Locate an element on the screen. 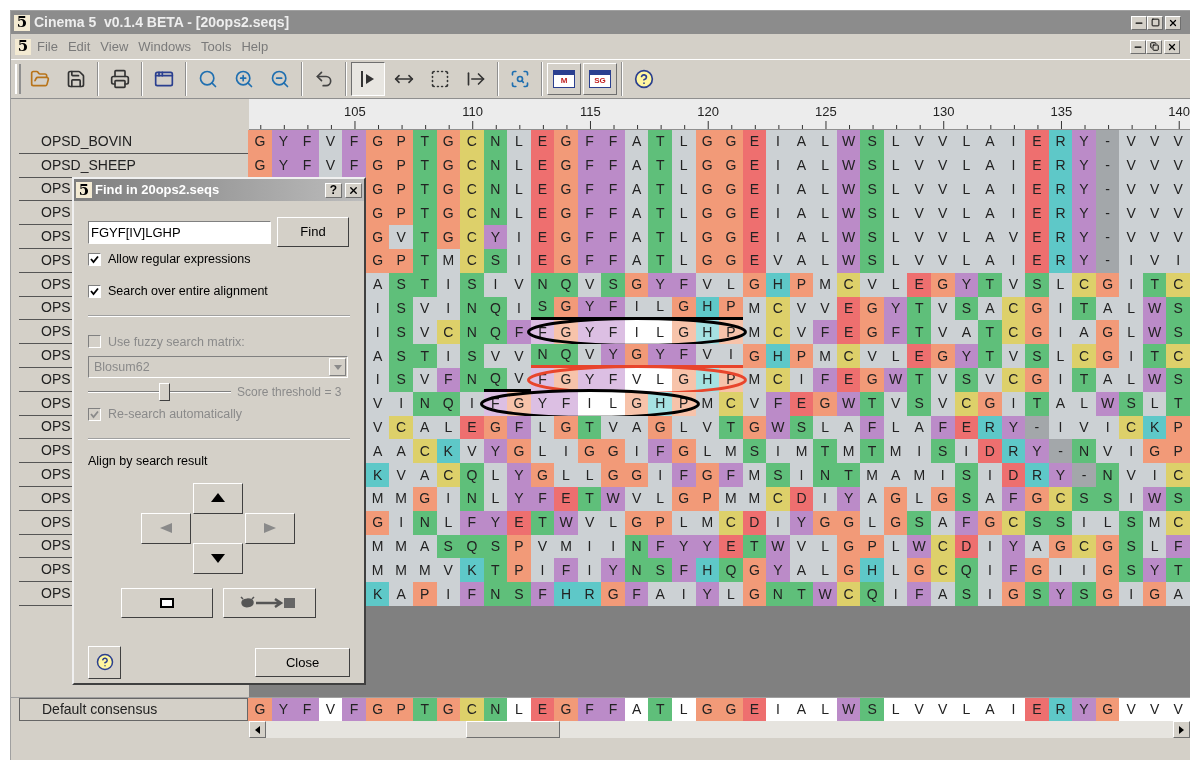  help-button: ? is located at coordinates (333, 190).